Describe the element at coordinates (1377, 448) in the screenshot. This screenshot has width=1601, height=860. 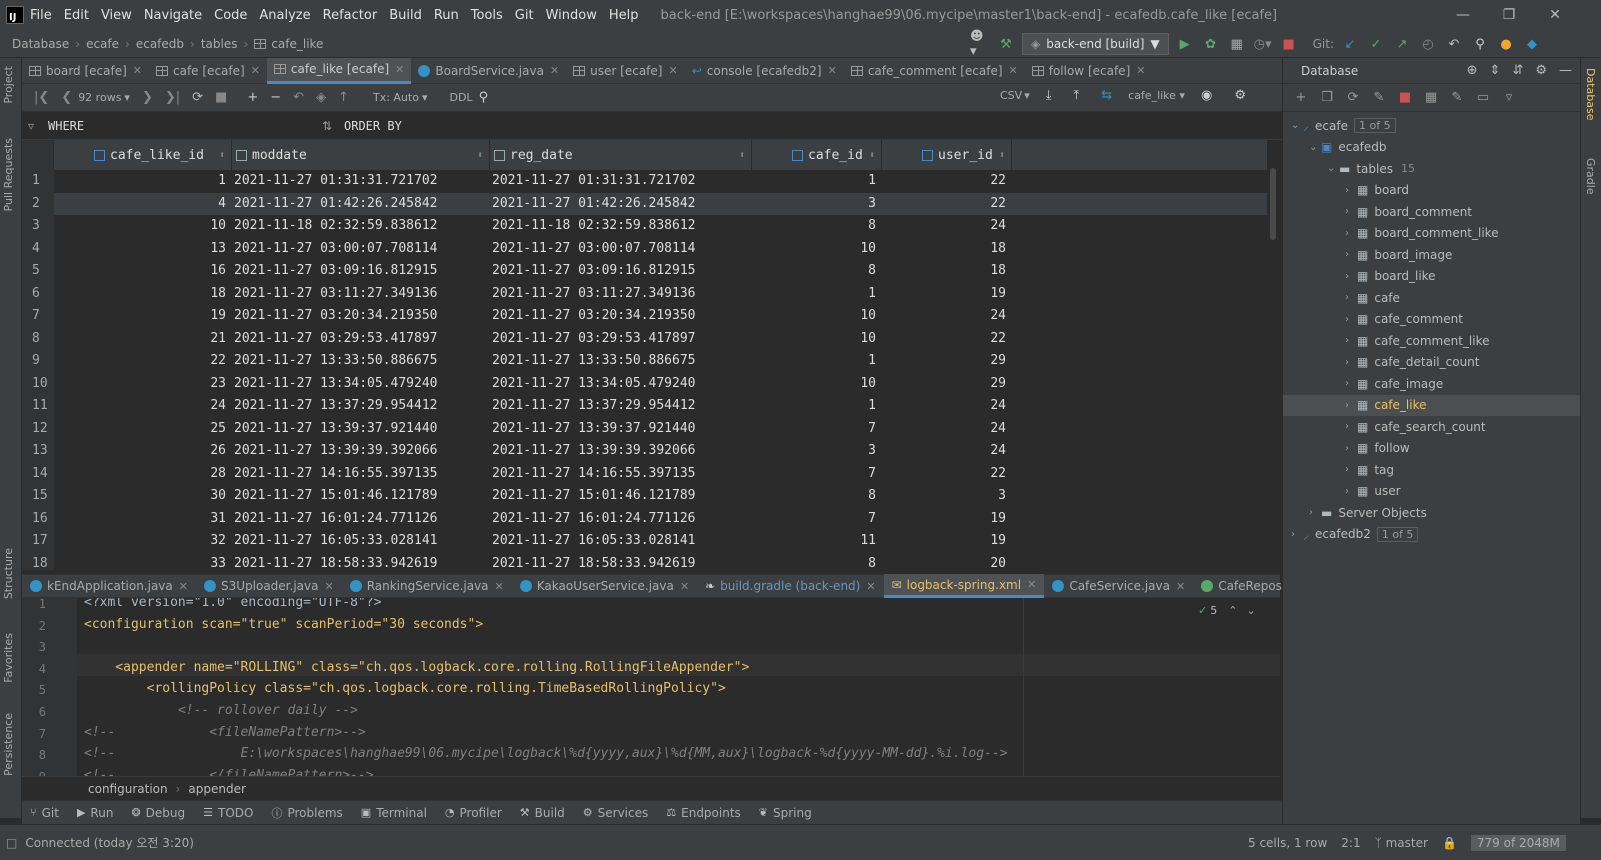
I see `tree-node: › ▦ follow` at that location.